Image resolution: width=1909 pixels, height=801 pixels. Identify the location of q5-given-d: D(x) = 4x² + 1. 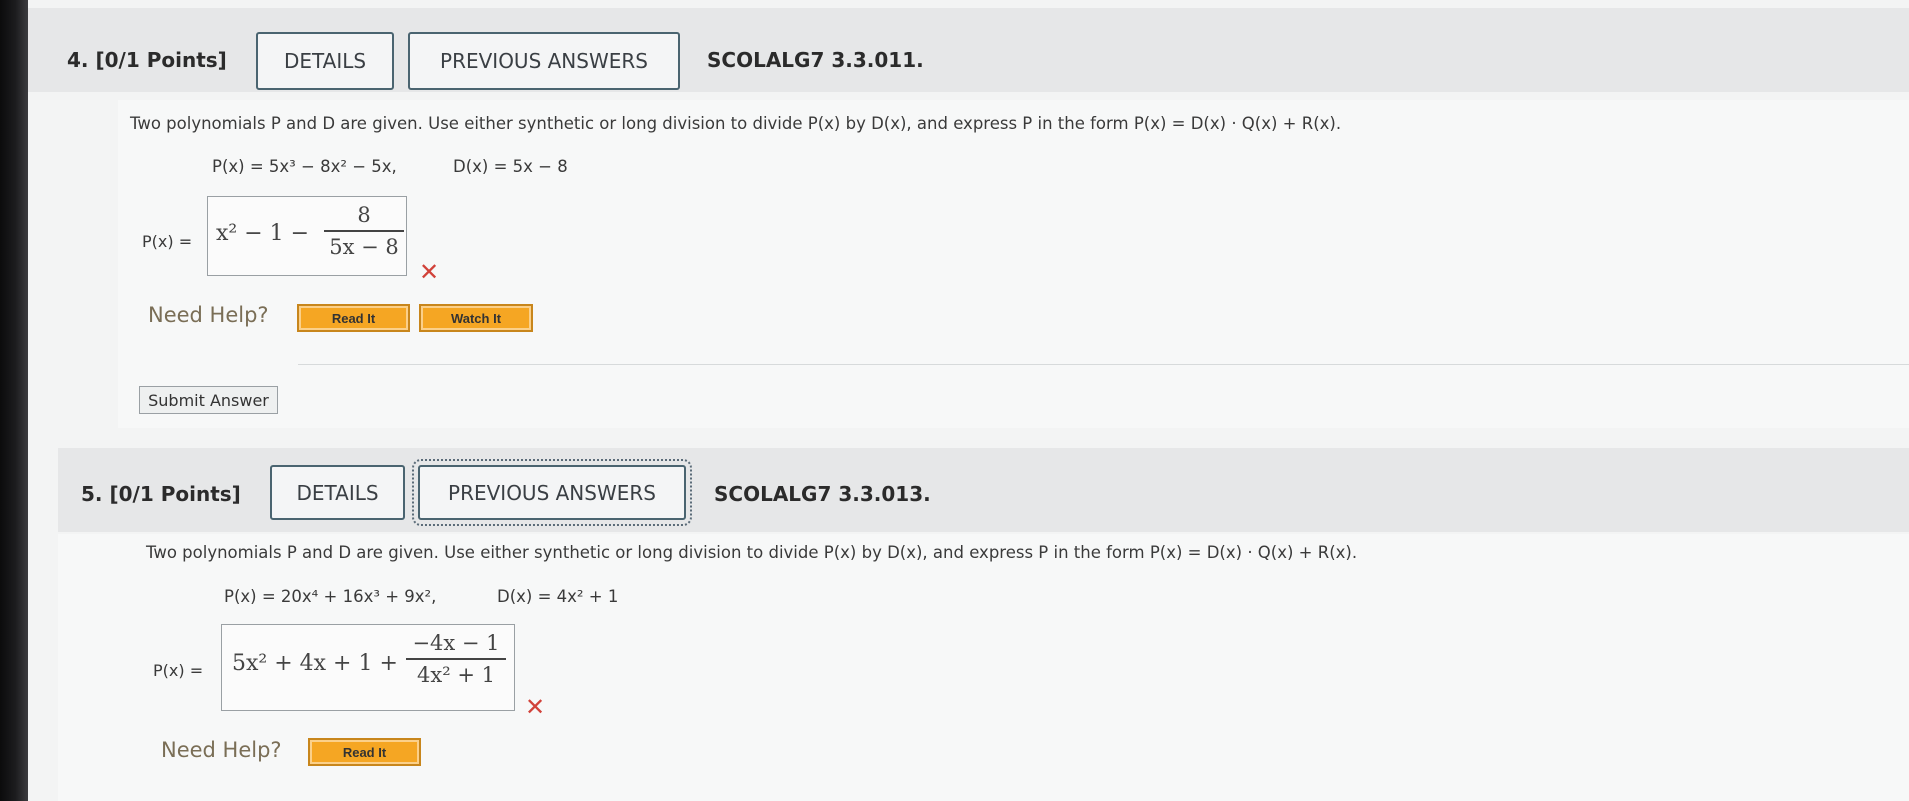
(558, 596).